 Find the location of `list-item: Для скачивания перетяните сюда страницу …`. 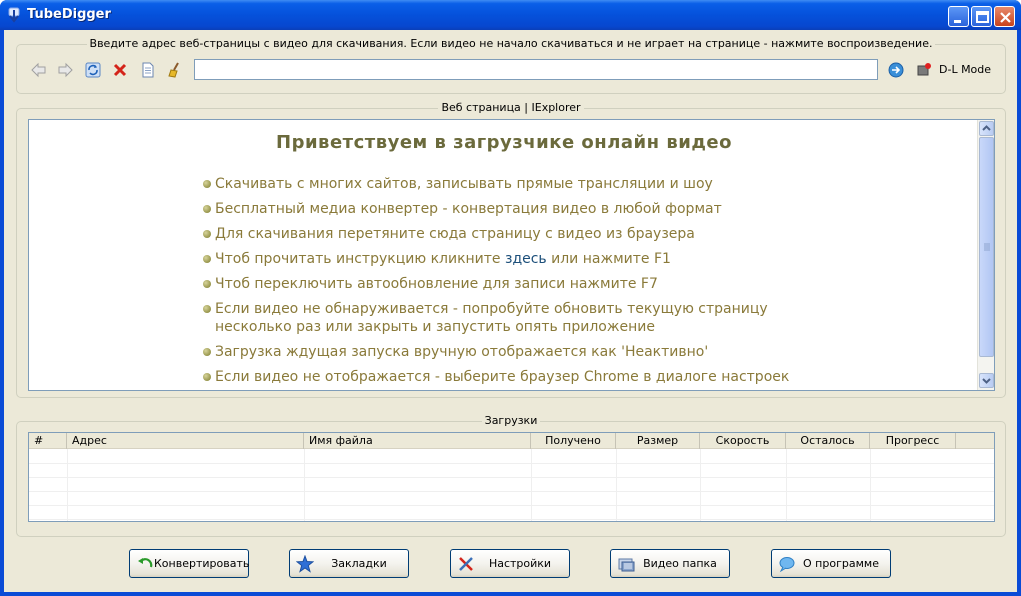

list-item: Для скачивания перетяните сюда страницу … is located at coordinates (513, 234).